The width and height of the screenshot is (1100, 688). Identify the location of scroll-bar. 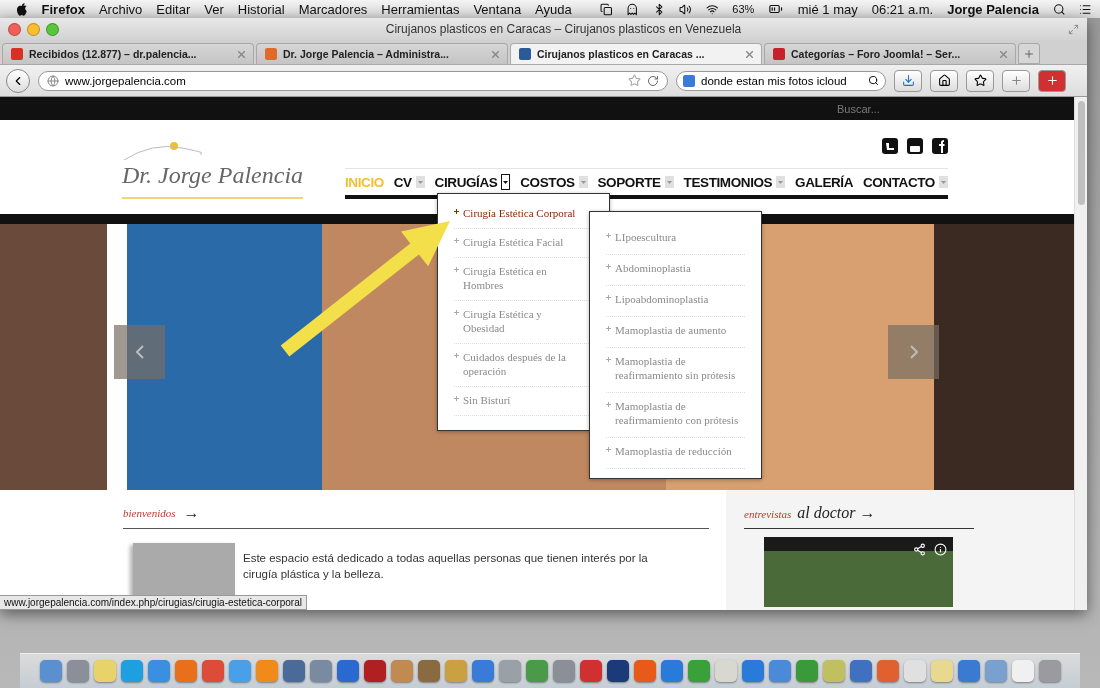
(1080, 353).